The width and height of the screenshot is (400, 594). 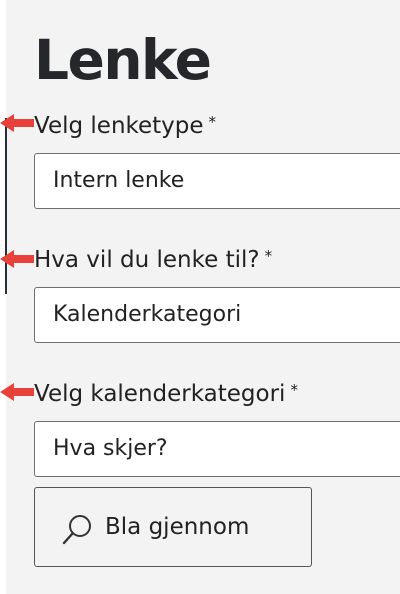 What do you see at coordinates (147, 260) in the screenshot?
I see `link-target-label-text: Hva vil du lenke til?` at bounding box center [147, 260].